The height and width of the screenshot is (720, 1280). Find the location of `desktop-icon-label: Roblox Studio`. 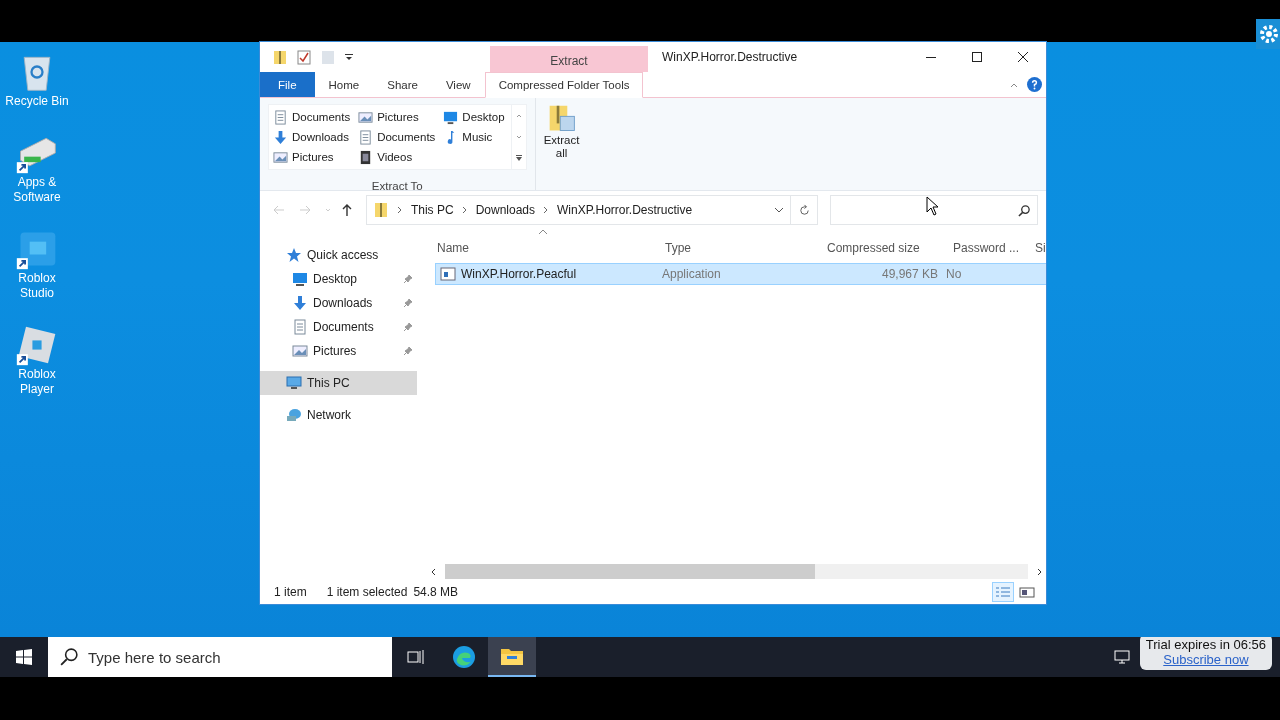

desktop-icon-label: Roblox Studio is located at coordinates (37, 286).